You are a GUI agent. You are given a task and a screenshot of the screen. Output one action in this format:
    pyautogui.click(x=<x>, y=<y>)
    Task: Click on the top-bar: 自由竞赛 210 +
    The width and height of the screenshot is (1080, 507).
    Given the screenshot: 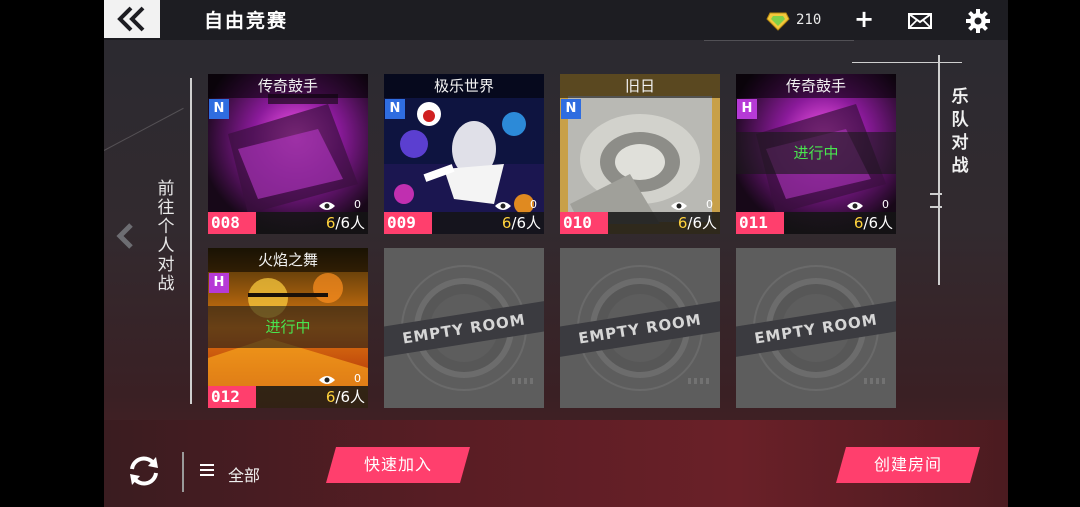 What is the action you would take?
    pyautogui.click(x=556, y=20)
    